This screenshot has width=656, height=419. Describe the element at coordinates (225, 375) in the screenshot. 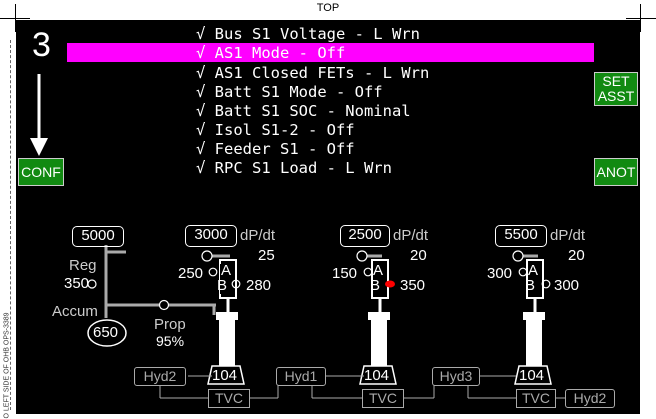

I see `actuator-1-output: 104` at that location.